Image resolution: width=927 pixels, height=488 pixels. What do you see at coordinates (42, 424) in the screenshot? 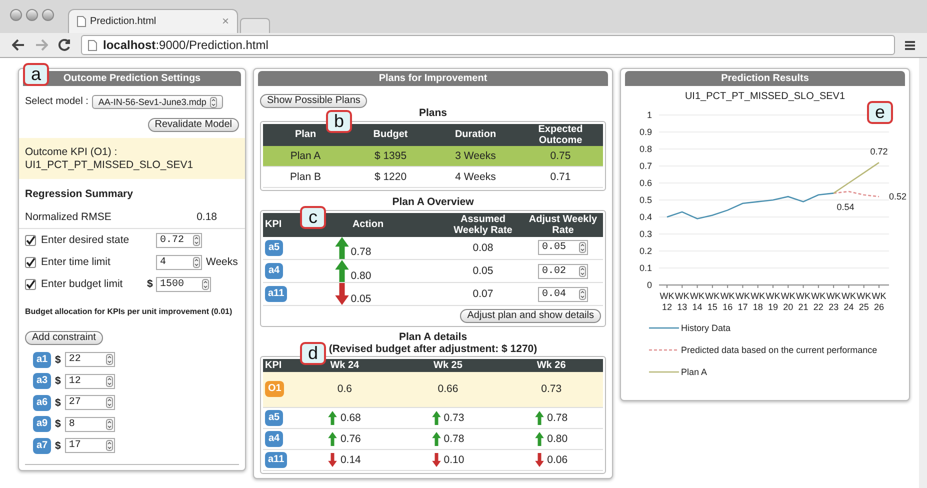
I see `kpi-badge: a9` at bounding box center [42, 424].